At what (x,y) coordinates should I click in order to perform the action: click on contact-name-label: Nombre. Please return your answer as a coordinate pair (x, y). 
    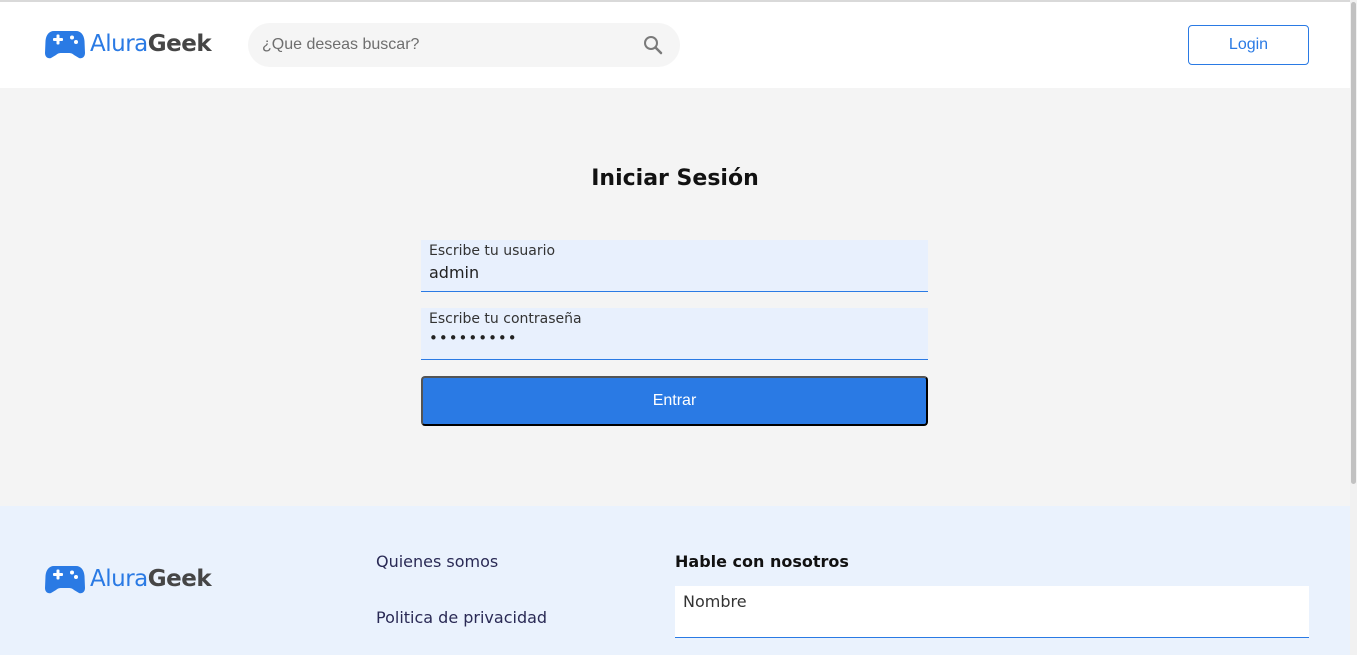
    Looking at the image, I should click on (715, 601).